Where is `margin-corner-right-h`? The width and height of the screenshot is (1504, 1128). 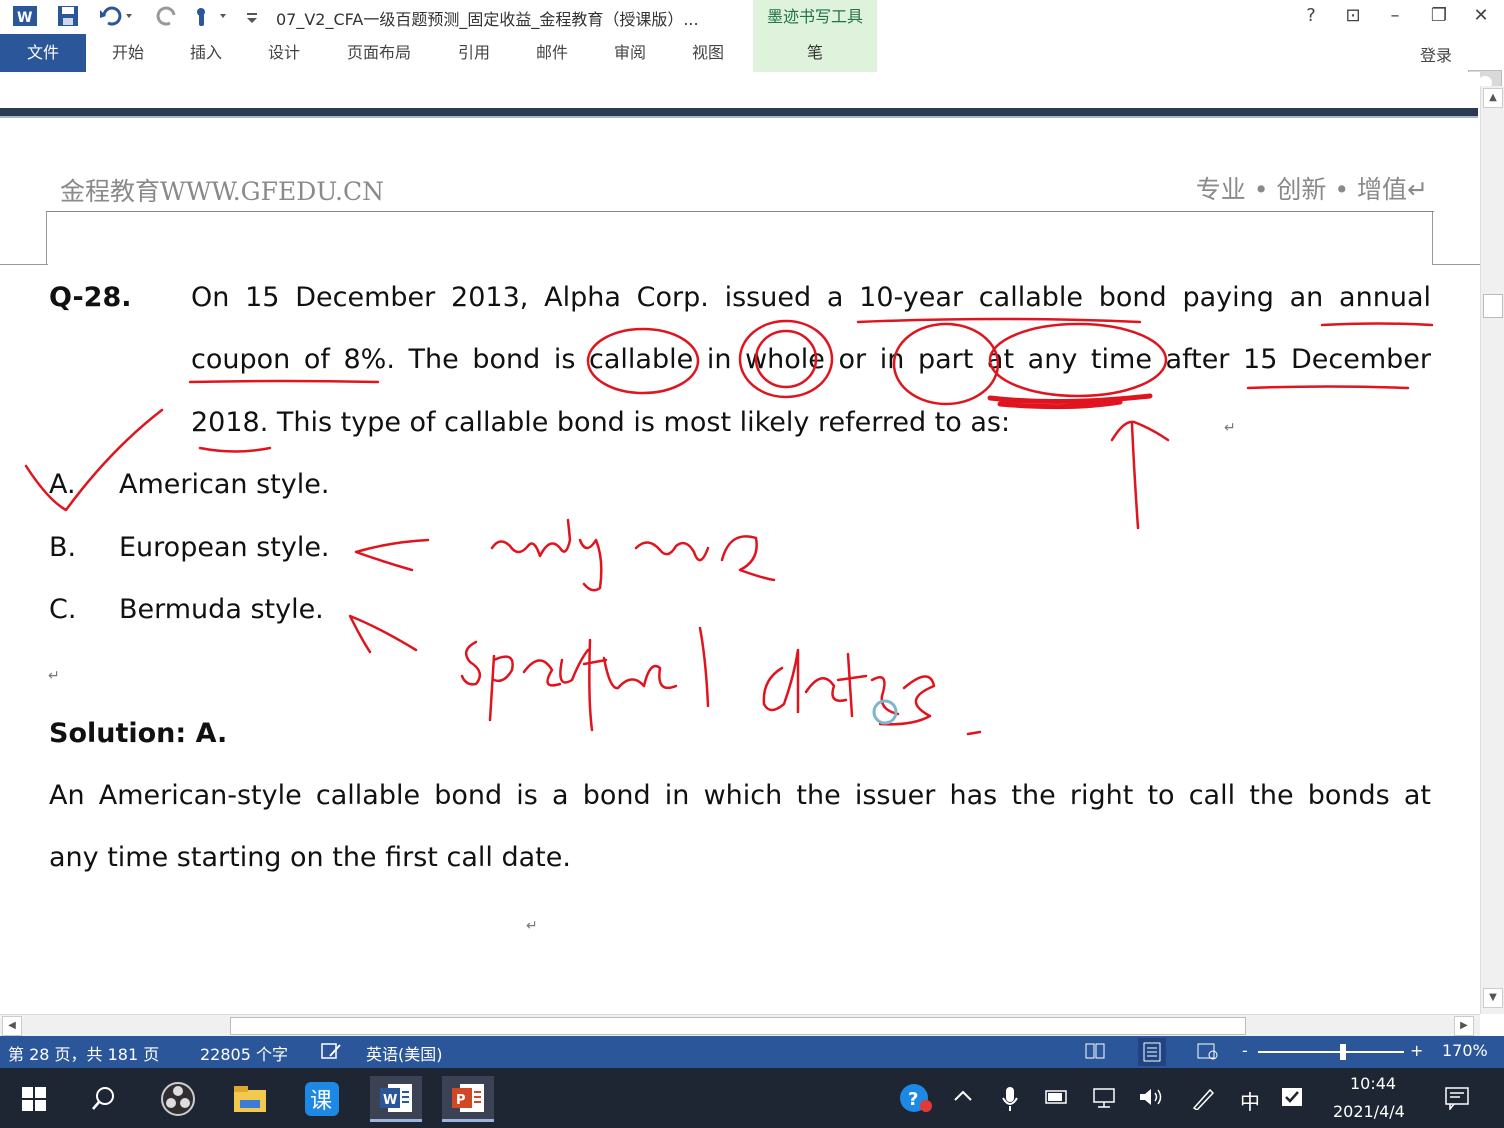 margin-corner-right-h is located at coordinates (1456, 265).